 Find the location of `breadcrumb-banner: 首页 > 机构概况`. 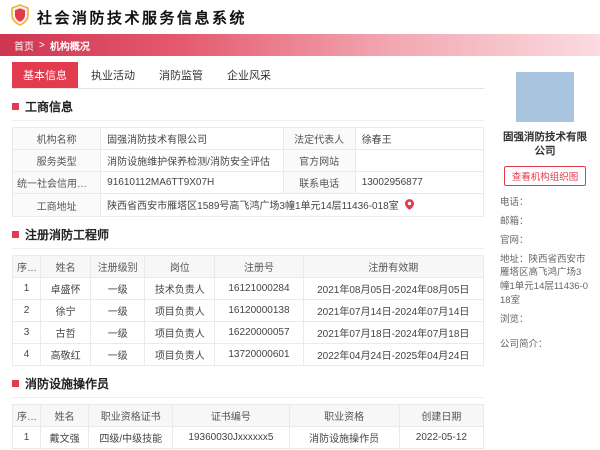

breadcrumb-banner: 首页 > 机构概况 is located at coordinates (300, 45).